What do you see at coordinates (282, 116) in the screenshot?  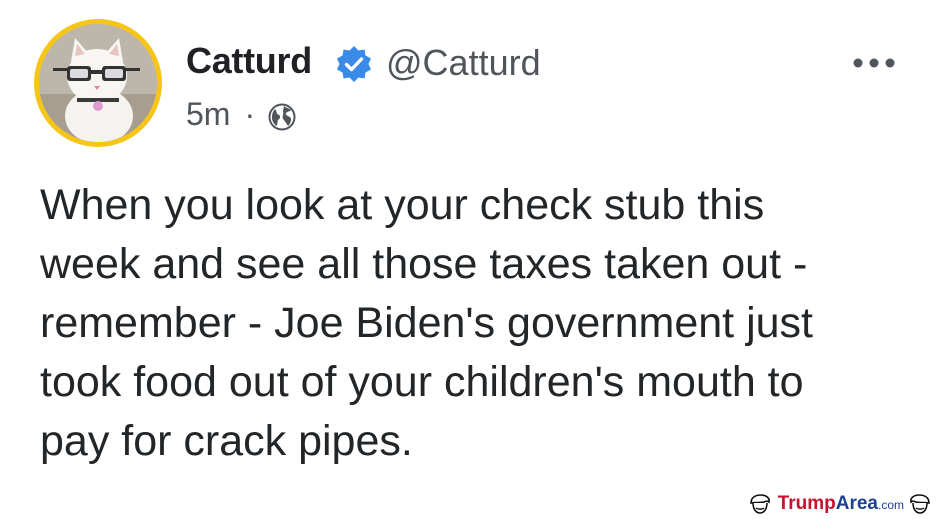 I see `globe-icon` at bounding box center [282, 116].